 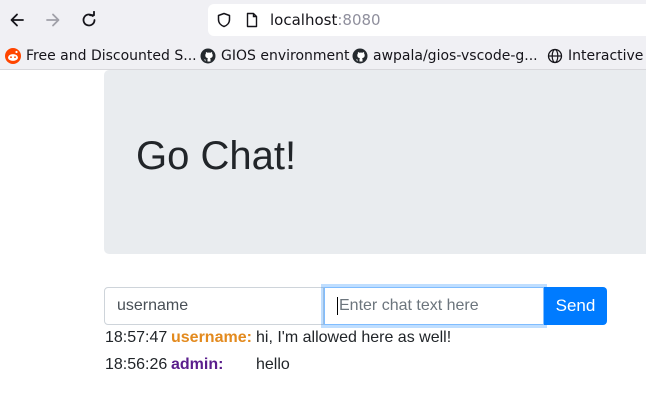 What do you see at coordinates (359, 20) in the screenshot?
I see `url-port: :8080` at bounding box center [359, 20].